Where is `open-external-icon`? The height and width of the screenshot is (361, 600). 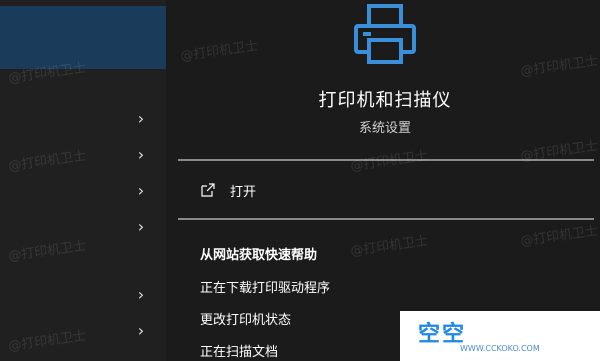
open-external-icon is located at coordinates (208, 190).